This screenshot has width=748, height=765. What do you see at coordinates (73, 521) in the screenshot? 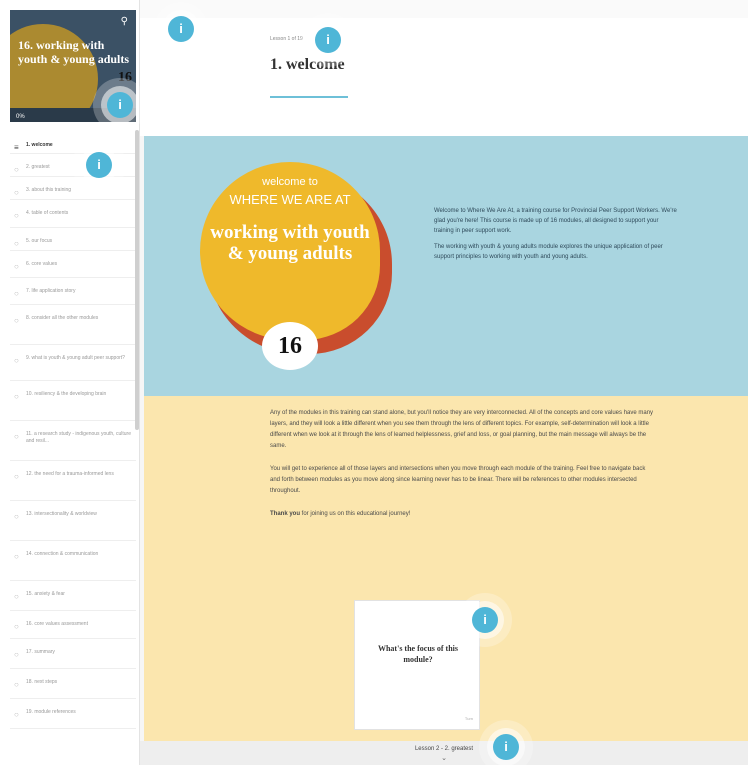
I see `sidebar-item-lesson: ○ 13. intersectionality & worldview` at bounding box center [73, 521].